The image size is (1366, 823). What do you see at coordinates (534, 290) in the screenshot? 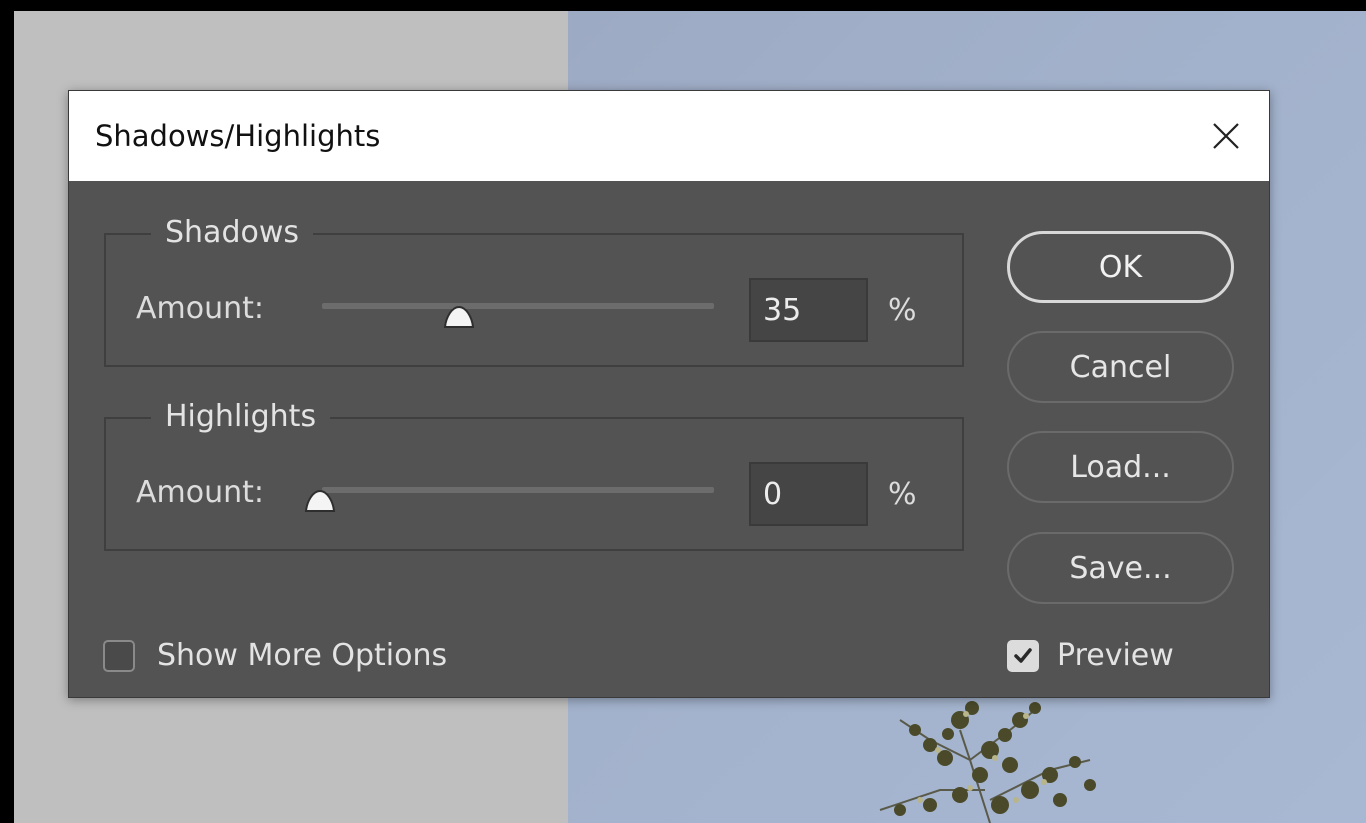
I see `shadows-group: Shadows Amount: %` at bounding box center [534, 290].